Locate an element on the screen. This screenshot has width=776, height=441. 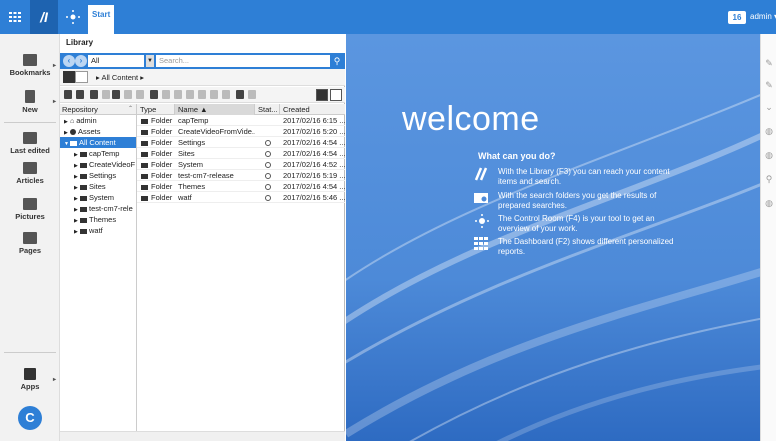
control-room-icon is located at coordinates (73, 17).